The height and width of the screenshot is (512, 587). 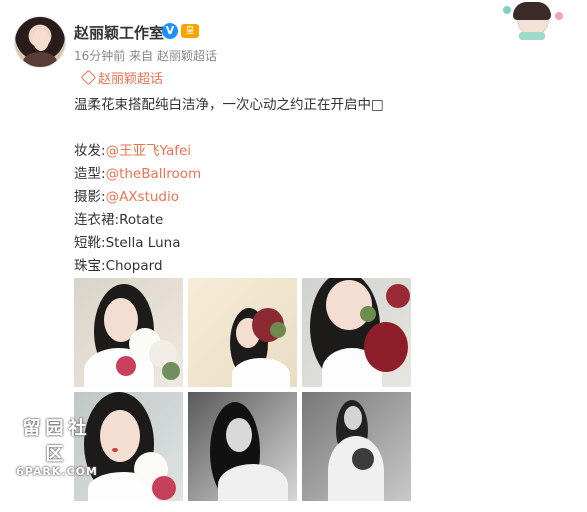 What do you see at coordinates (170, 31) in the screenshot?
I see `verified-icon: V` at bounding box center [170, 31].